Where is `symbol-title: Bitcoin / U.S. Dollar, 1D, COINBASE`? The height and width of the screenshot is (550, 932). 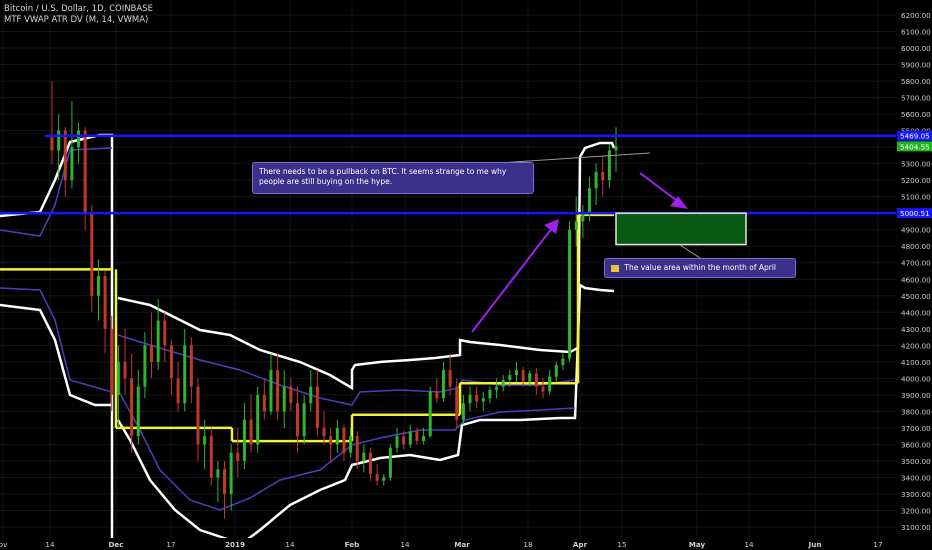 symbol-title: Bitcoin / U.S. Dollar, 1D, COINBASE is located at coordinates (78, 9).